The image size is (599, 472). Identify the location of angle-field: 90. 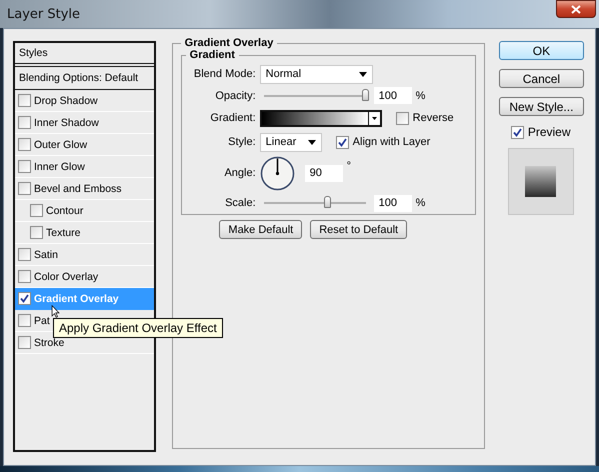
(323, 173).